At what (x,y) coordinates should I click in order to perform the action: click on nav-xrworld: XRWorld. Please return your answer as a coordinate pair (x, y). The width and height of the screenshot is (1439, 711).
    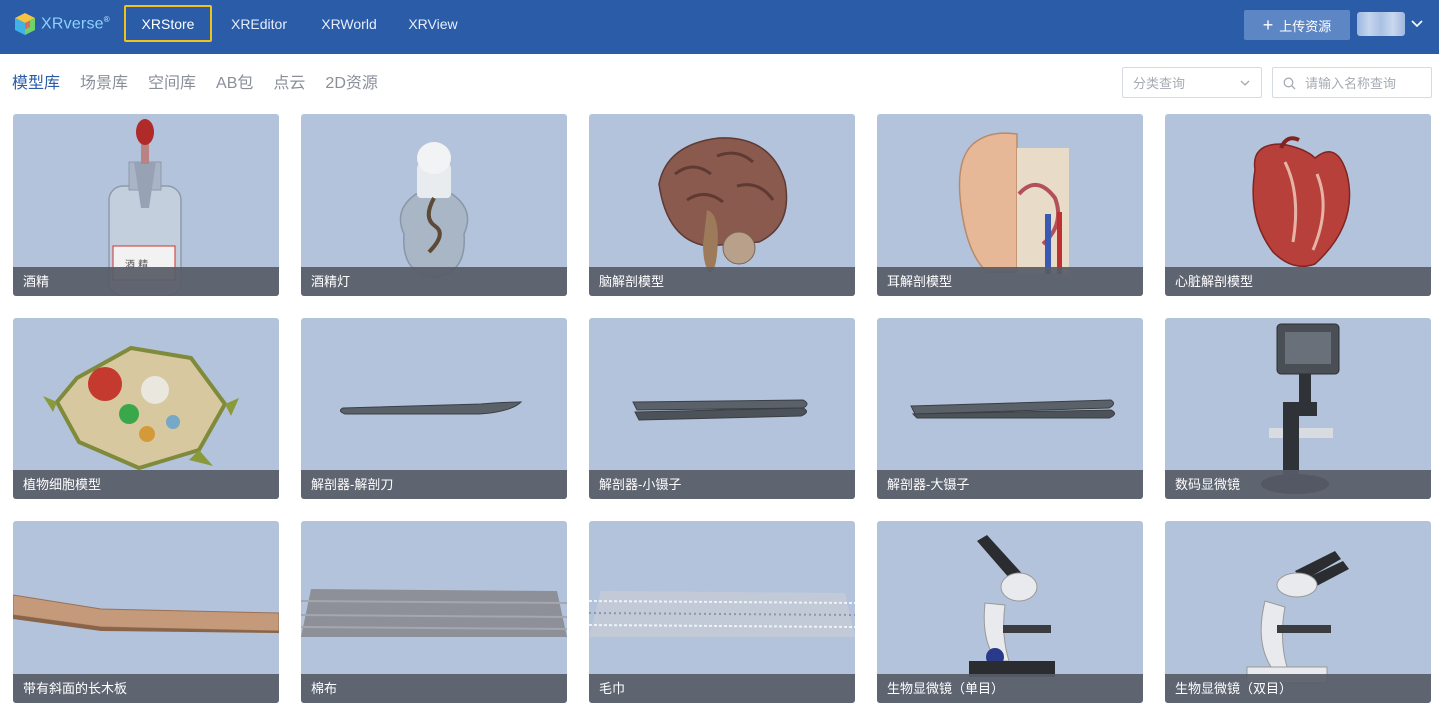
    Looking at the image, I should click on (349, 23).